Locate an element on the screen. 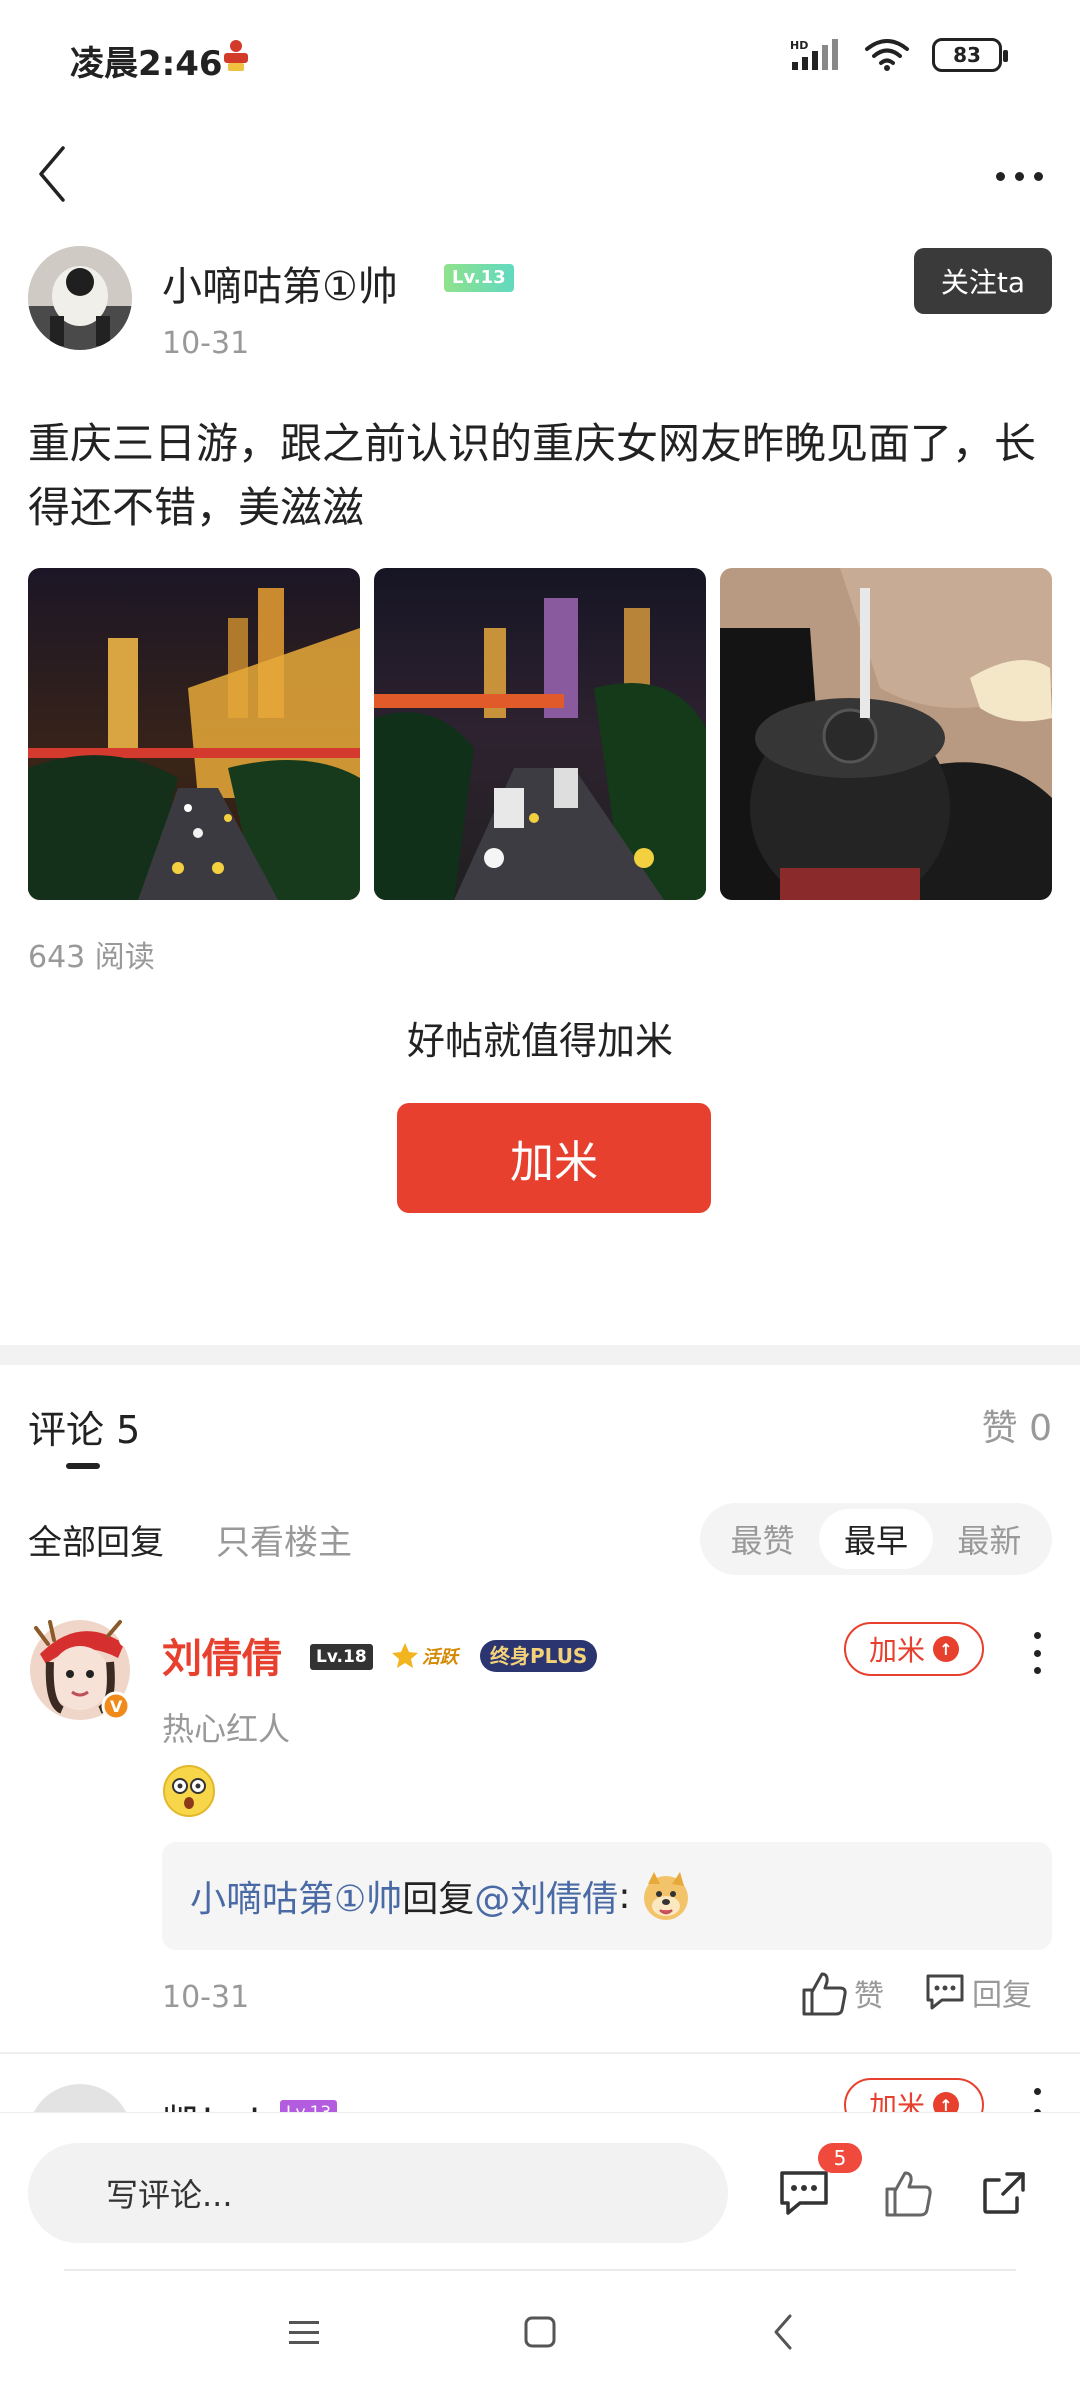 This screenshot has width=1080, height=2400. doge-emoji-icon is located at coordinates (666, 1896).